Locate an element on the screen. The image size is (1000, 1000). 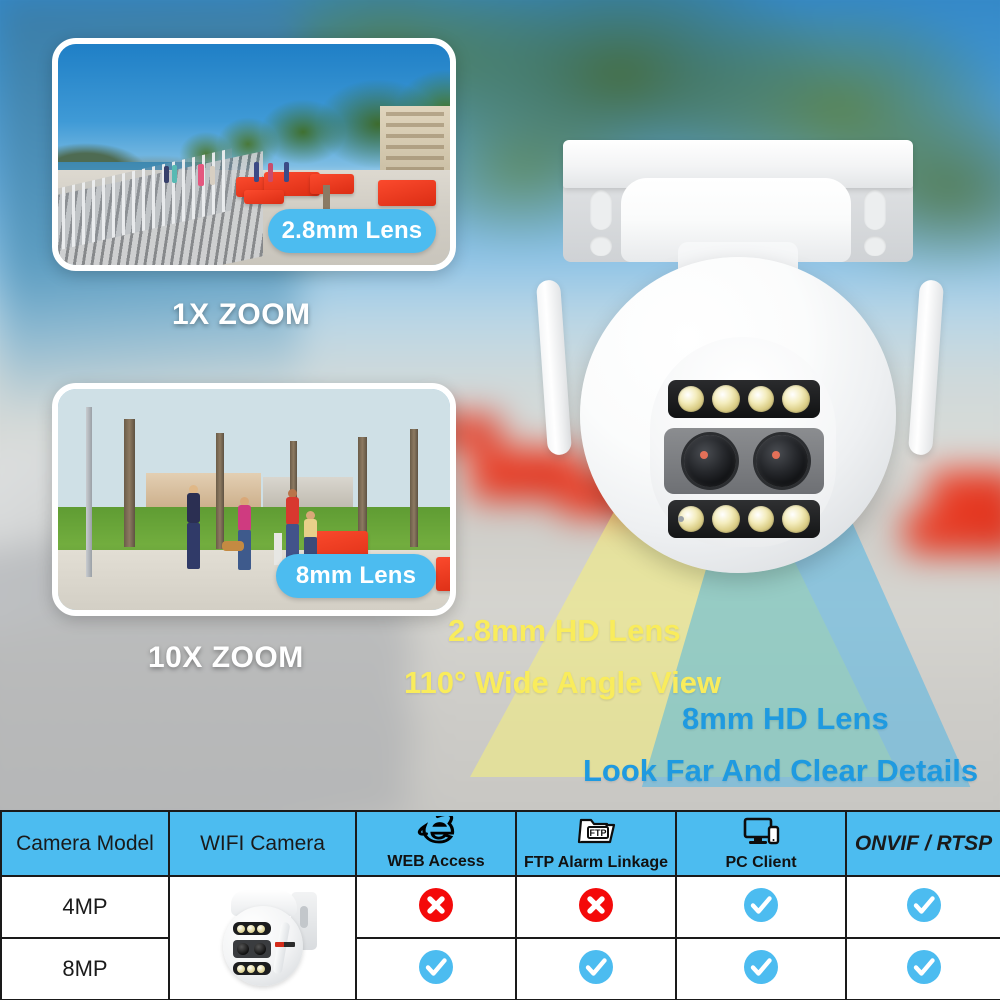
microphone-hole is located at coordinates (681, 519).